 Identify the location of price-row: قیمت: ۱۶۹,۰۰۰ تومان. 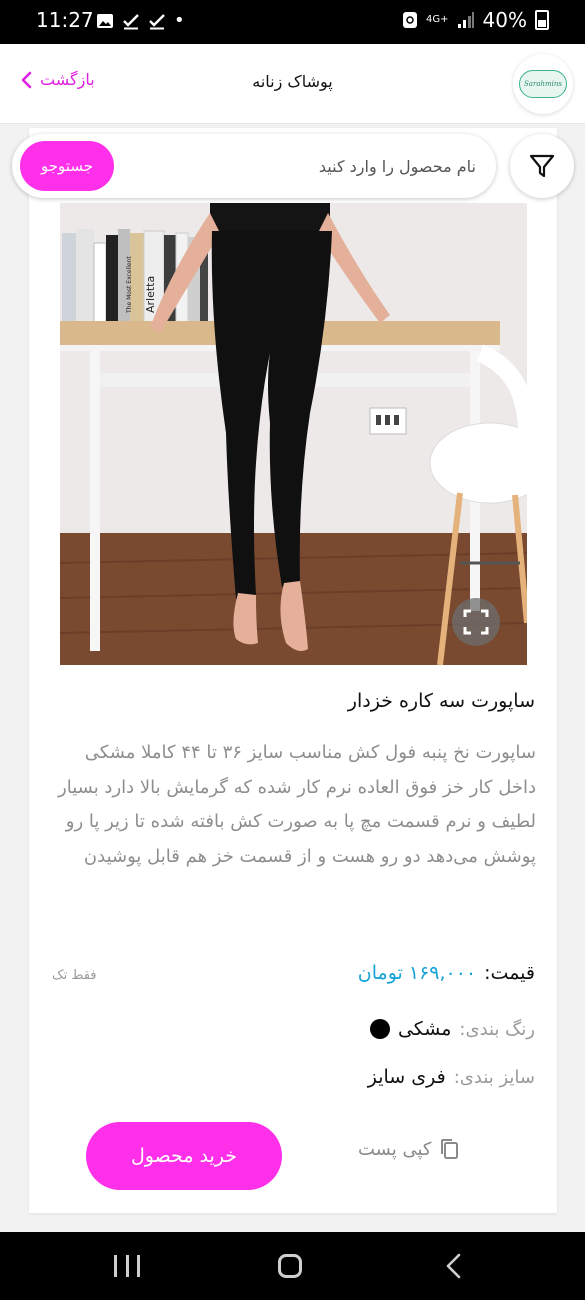
(446, 973).